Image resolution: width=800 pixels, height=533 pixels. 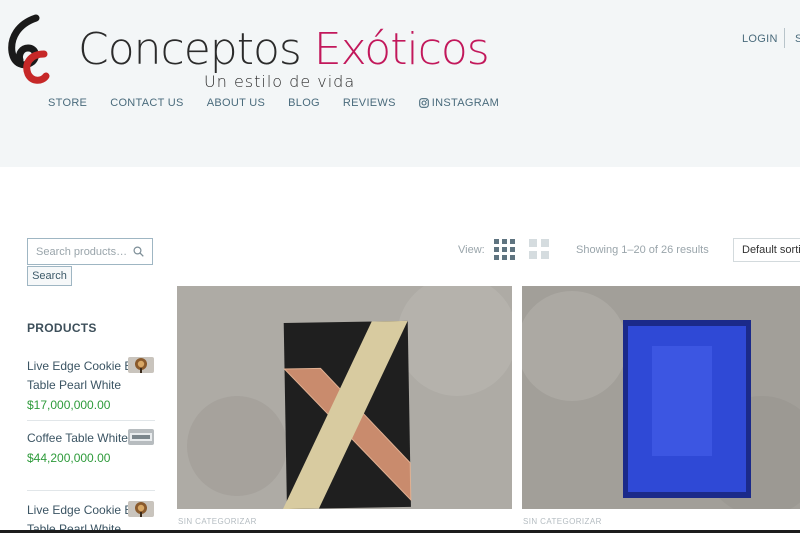 I want to click on nav-contact-us-label: CONTACT US, so click(x=147, y=103).